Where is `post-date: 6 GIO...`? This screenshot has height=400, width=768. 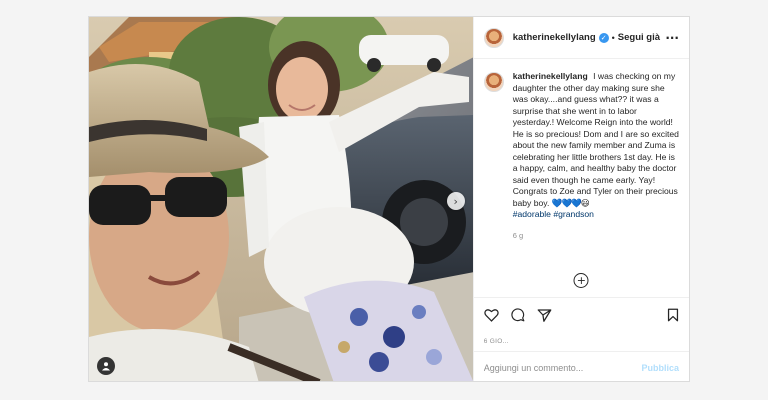
post-date: 6 GIO... is located at coordinates (496, 341).